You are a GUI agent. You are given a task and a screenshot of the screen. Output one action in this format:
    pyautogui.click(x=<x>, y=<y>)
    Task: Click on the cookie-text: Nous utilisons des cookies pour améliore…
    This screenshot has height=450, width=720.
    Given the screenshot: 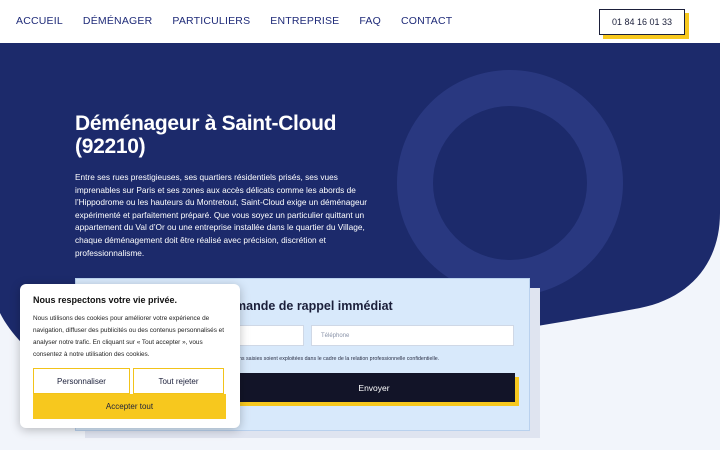 What is the action you would take?
    pyautogui.click(x=129, y=336)
    